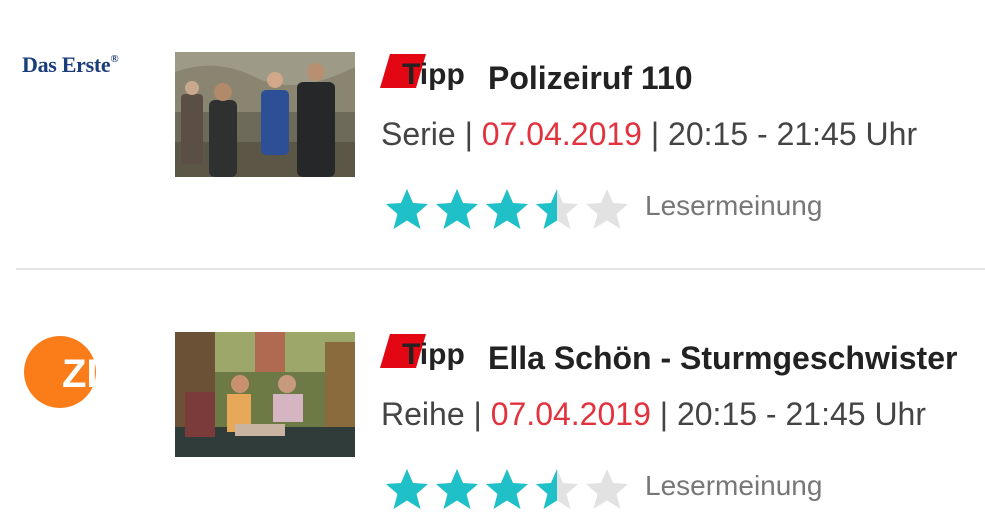 Image resolution: width=985 pixels, height=530 pixels. Describe the element at coordinates (722, 358) in the screenshot. I see `show-title: Ella Schön - Sturmgeschwister` at that location.